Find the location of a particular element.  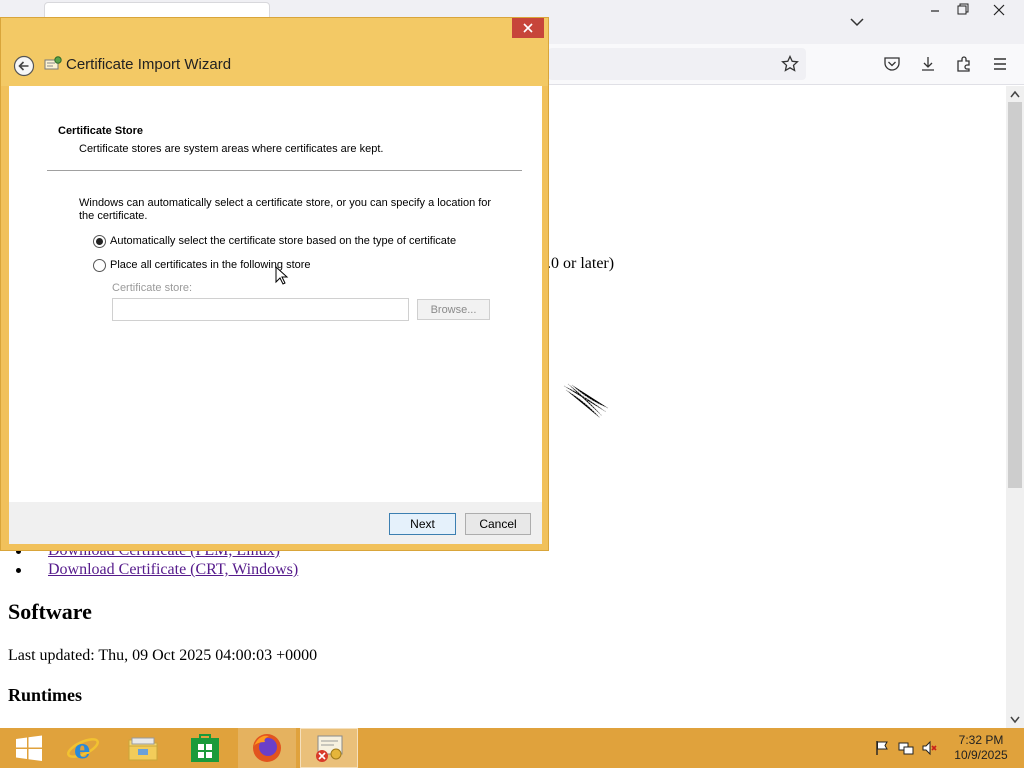

scroll-up-button is located at coordinates (1015, 94).